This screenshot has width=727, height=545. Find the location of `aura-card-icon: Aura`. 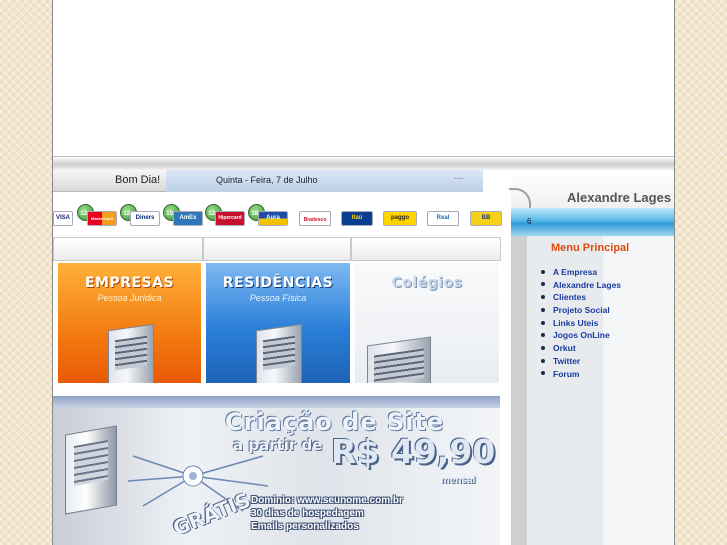

aura-card-icon: Aura is located at coordinates (273, 218).